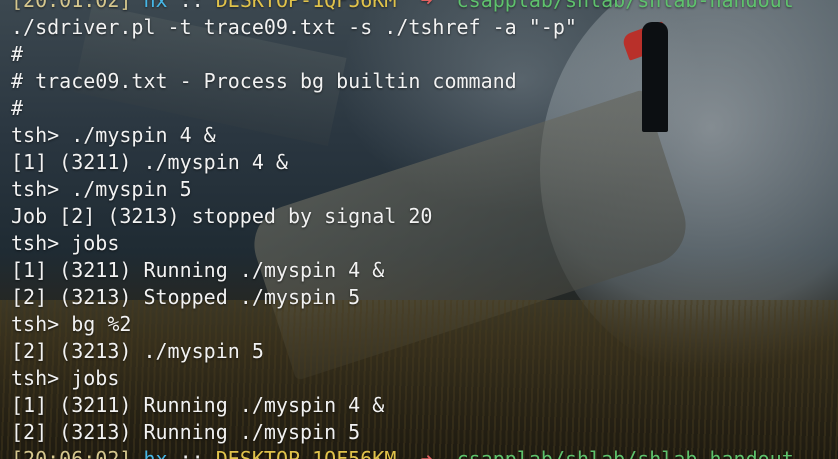 The width and height of the screenshot is (838, 459). I want to click on output-line: tsh> bg %2, so click(71, 324).